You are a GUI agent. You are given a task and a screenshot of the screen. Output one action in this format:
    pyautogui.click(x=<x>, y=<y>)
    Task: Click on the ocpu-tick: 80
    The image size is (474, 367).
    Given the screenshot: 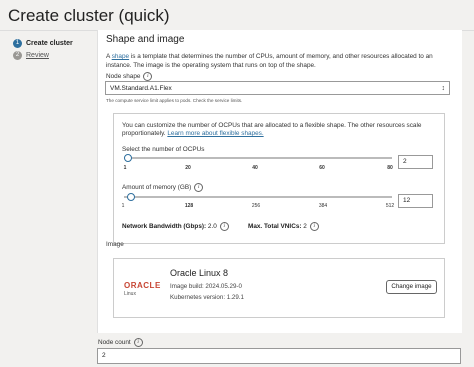 What is the action you would take?
    pyautogui.click(x=390, y=168)
    